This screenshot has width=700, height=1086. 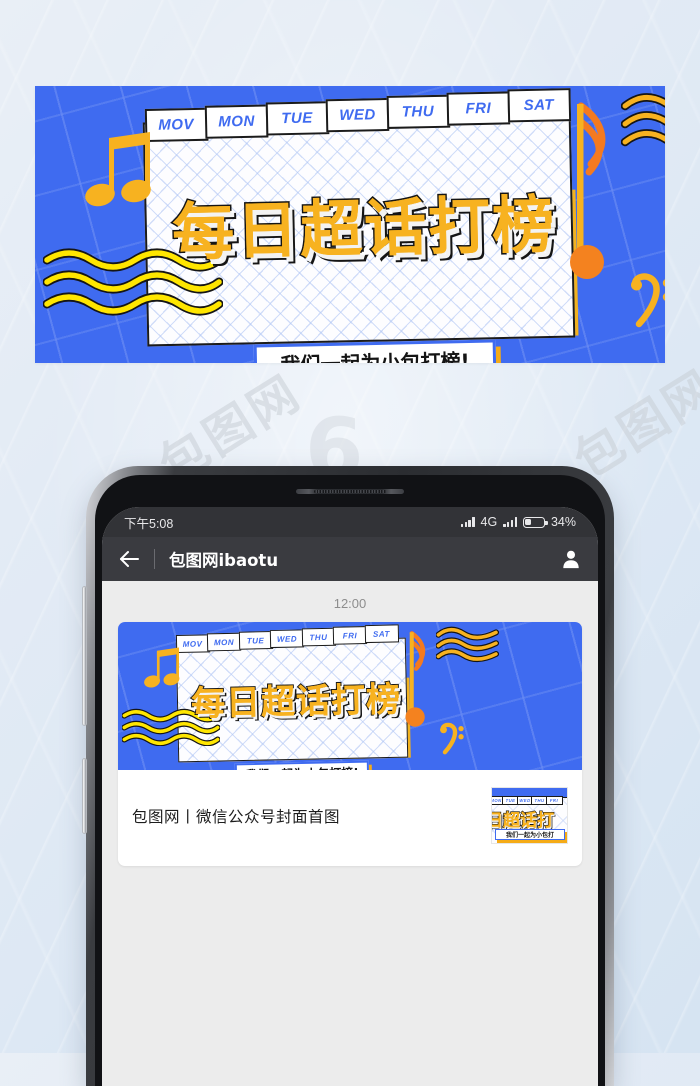 What do you see at coordinates (149, 523) in the screenshot?
I see `status-time: 下午5:08` at bounding box center [149, 523].